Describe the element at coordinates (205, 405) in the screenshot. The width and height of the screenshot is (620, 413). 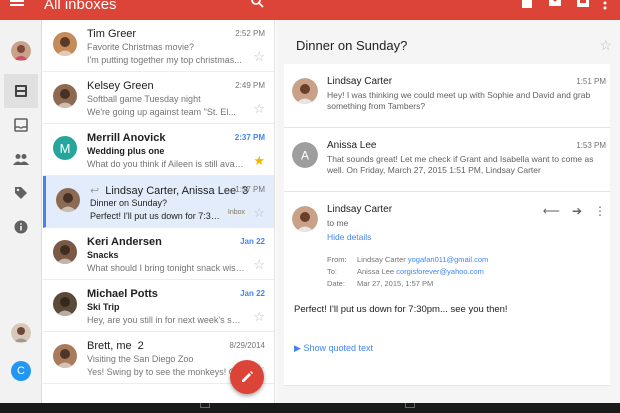
I see `back-icon` at that location.